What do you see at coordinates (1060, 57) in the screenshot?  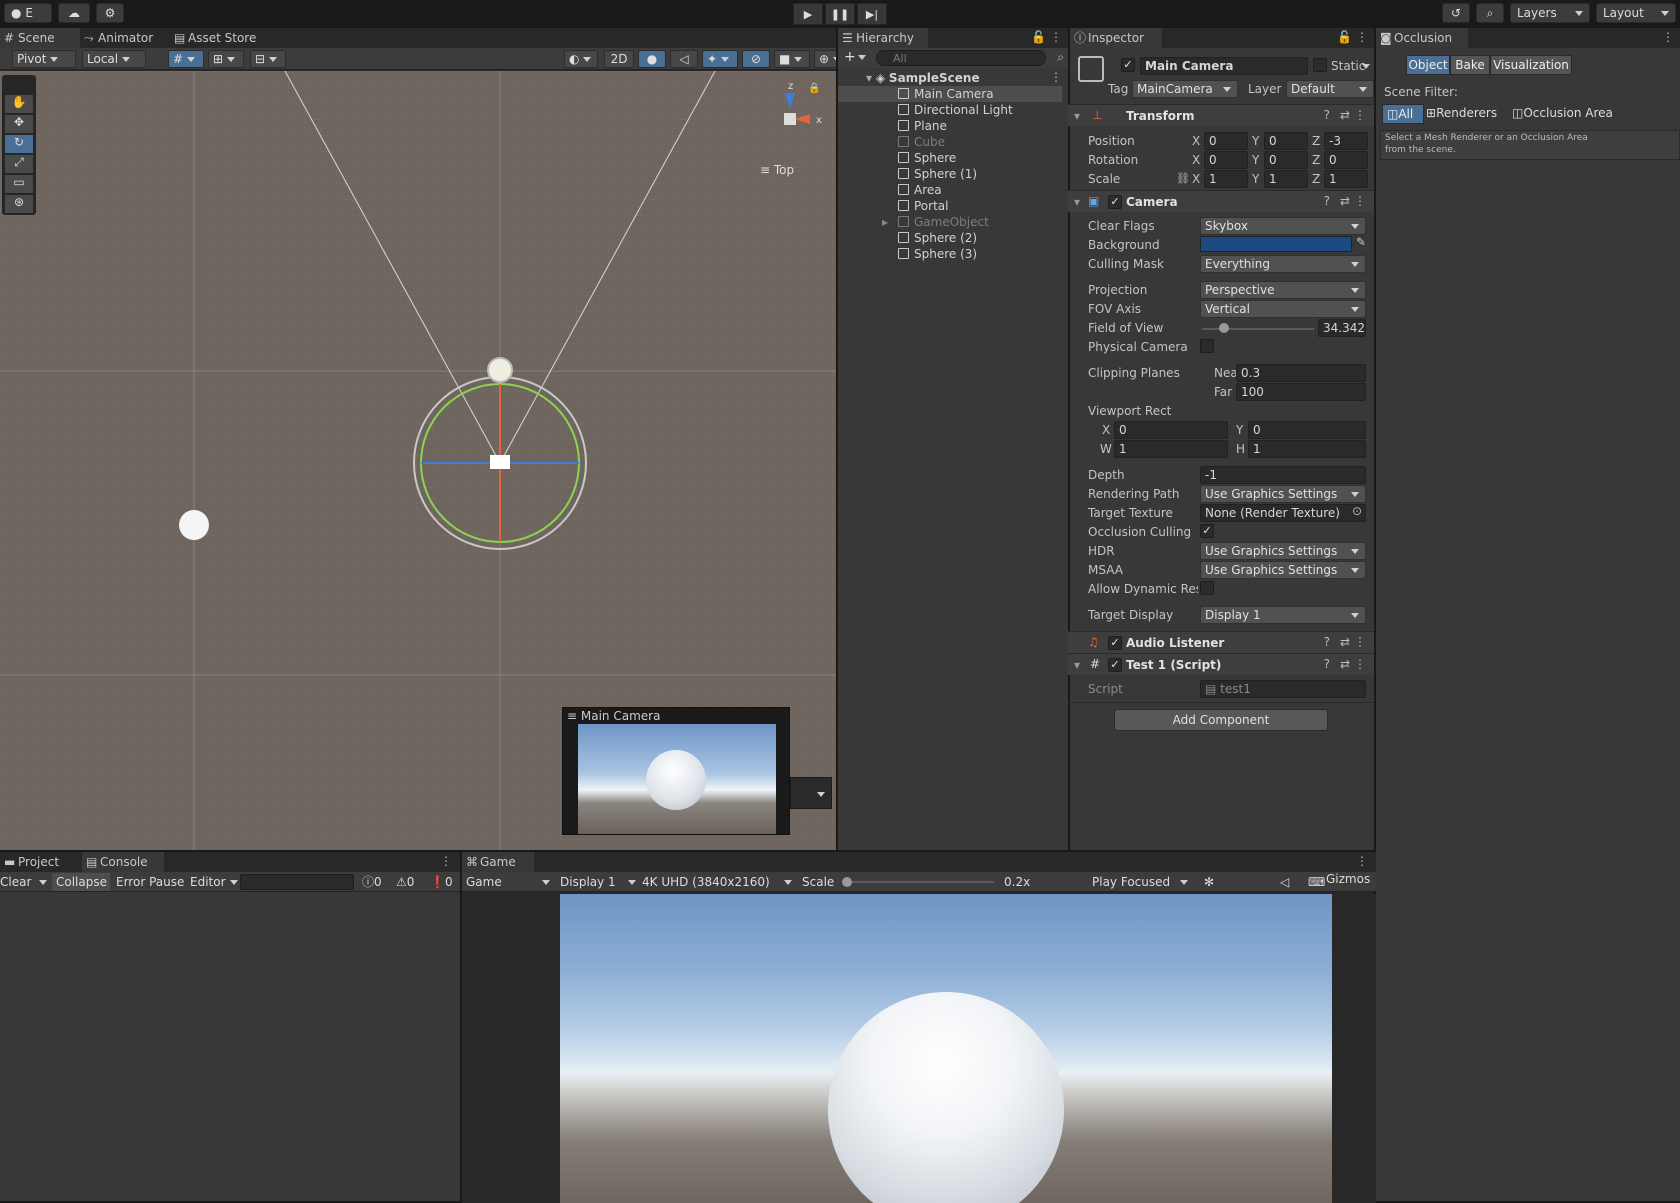 I see `scene-search-icon: ⌕` at bounding box center [1060, 57].